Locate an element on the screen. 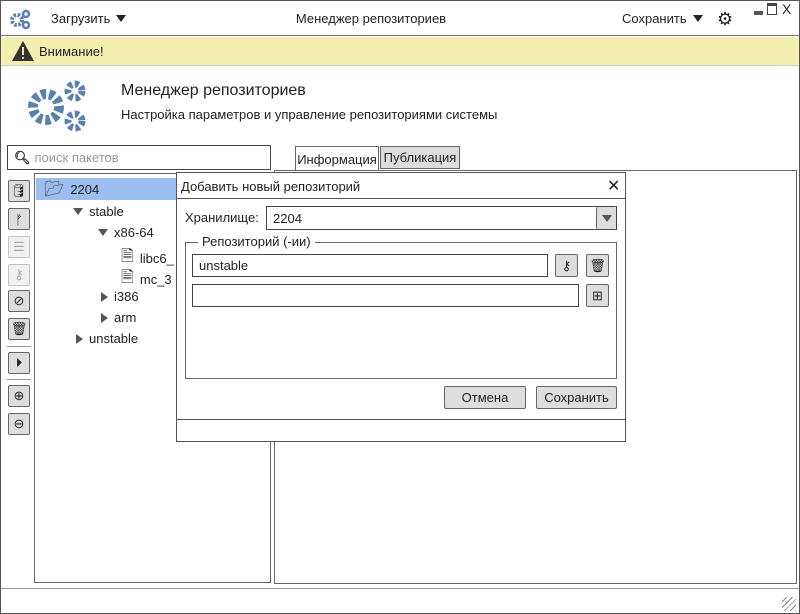  tab-publication: Публикация is located at coordinates (420, 157).